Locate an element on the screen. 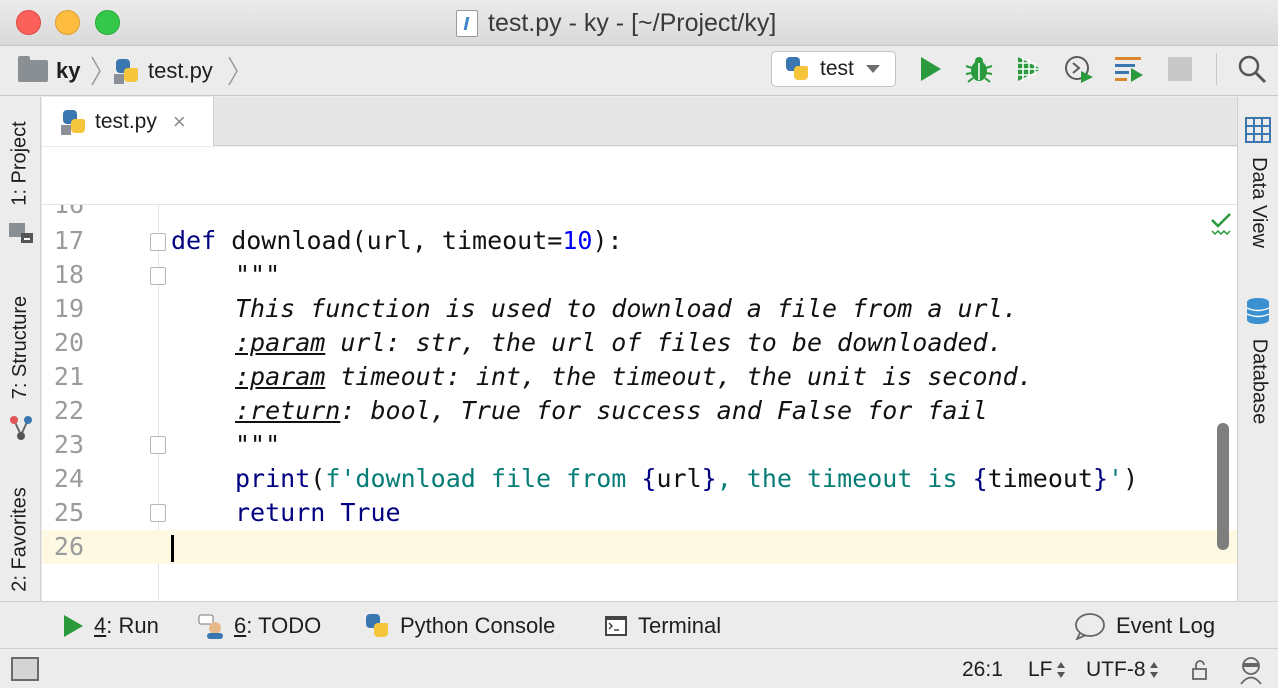  data-view-tool-tab: Data View is located at coordinates (1258, 202).